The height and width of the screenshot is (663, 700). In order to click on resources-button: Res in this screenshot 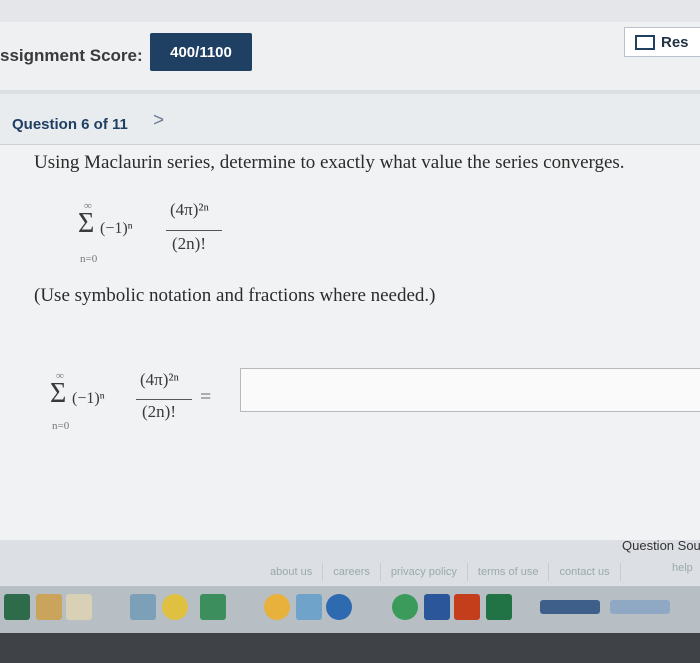, I will do `click(662, 42)`.